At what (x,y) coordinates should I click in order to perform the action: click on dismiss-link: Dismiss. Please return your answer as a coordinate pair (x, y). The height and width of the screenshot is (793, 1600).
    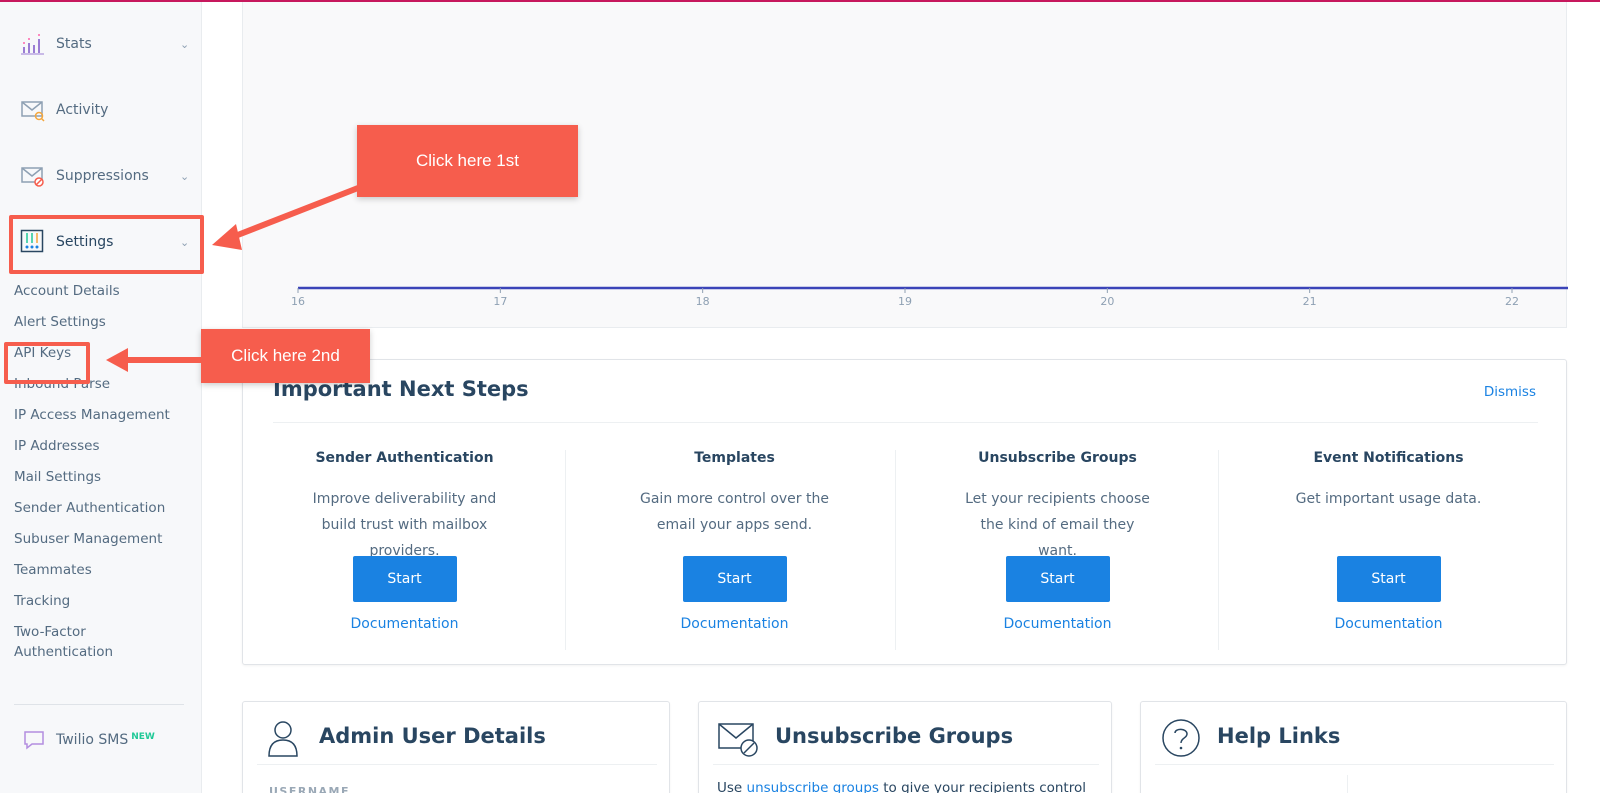
    Looking at the image, I should click on (1510, 392).